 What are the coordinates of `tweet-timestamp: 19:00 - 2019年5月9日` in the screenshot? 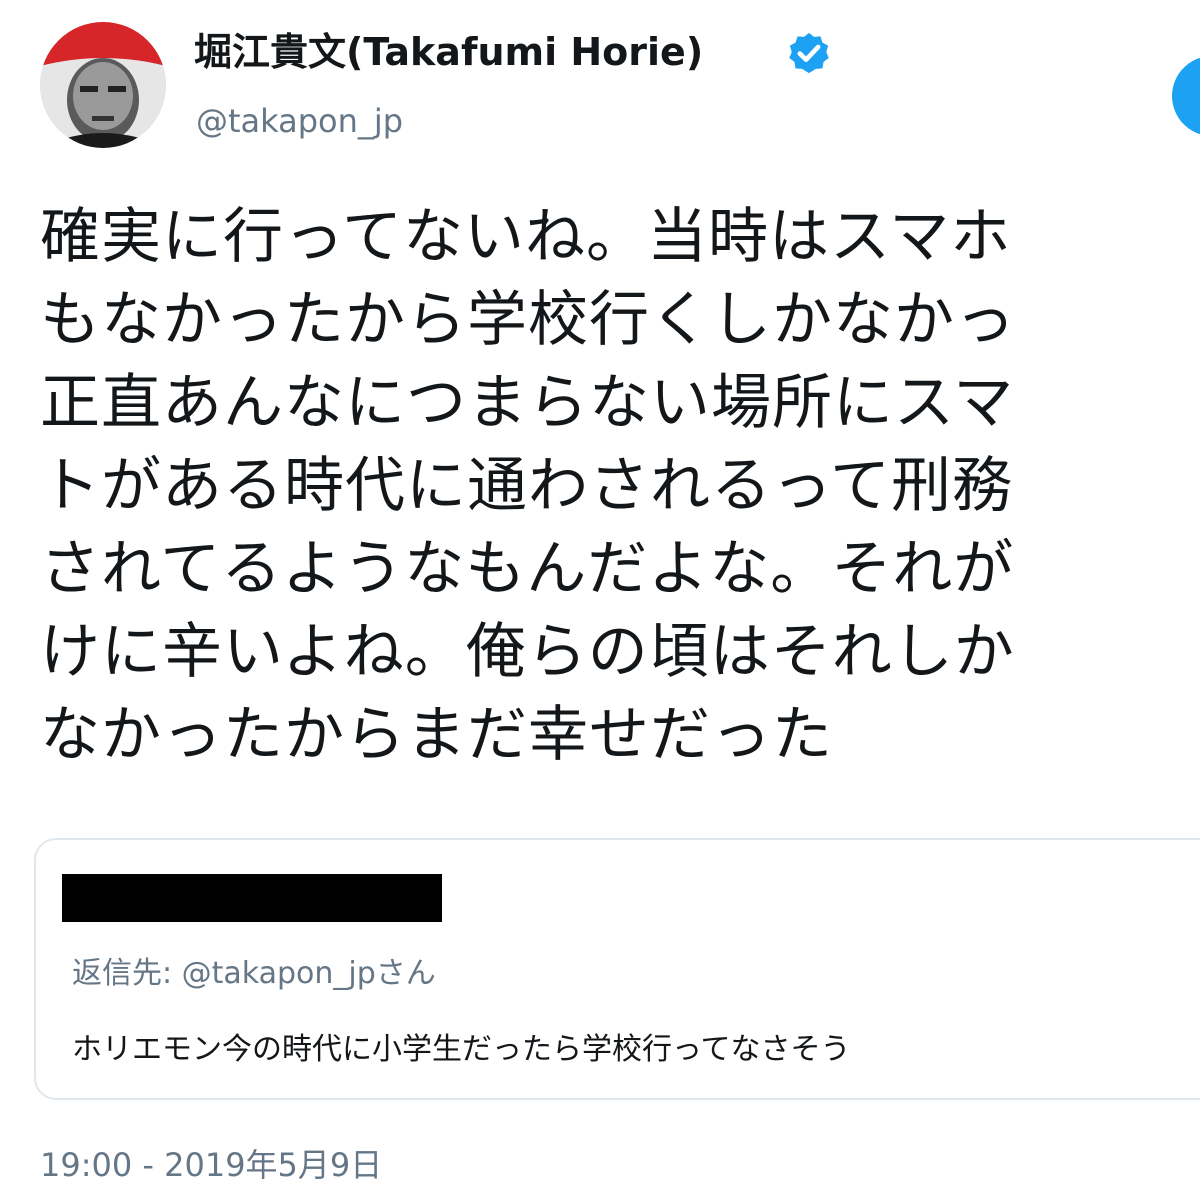 It's located at (211, 1163).